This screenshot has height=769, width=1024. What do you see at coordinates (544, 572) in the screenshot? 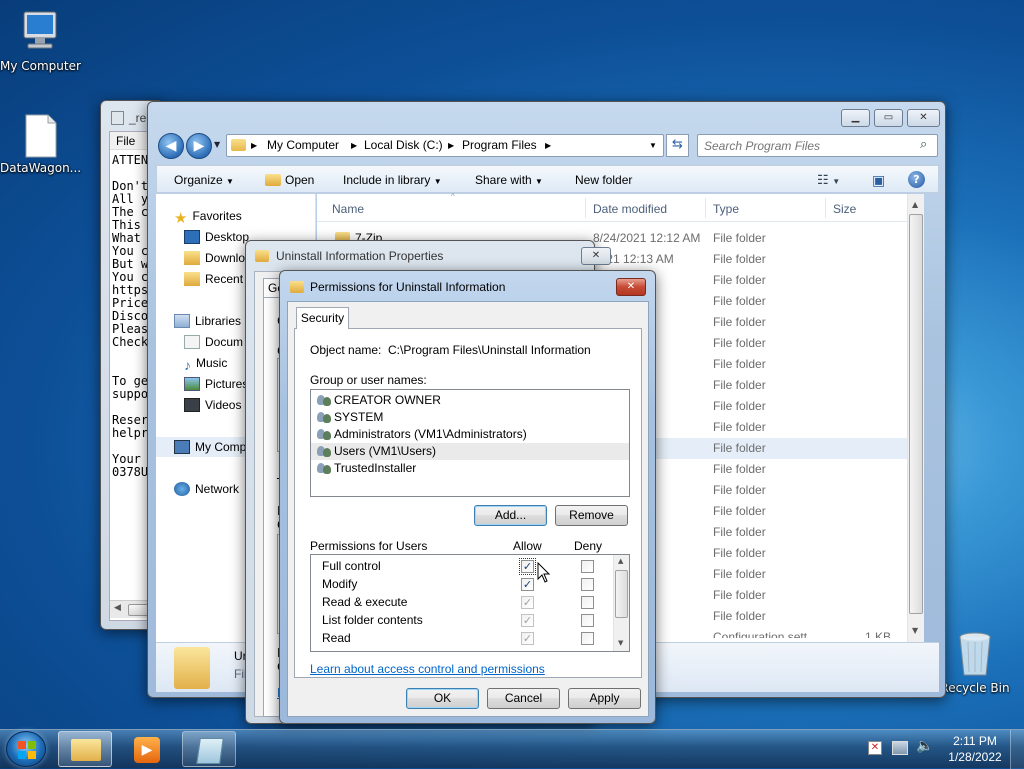
I see `mouse-cursor-icon` at bounding box center [544, 572].